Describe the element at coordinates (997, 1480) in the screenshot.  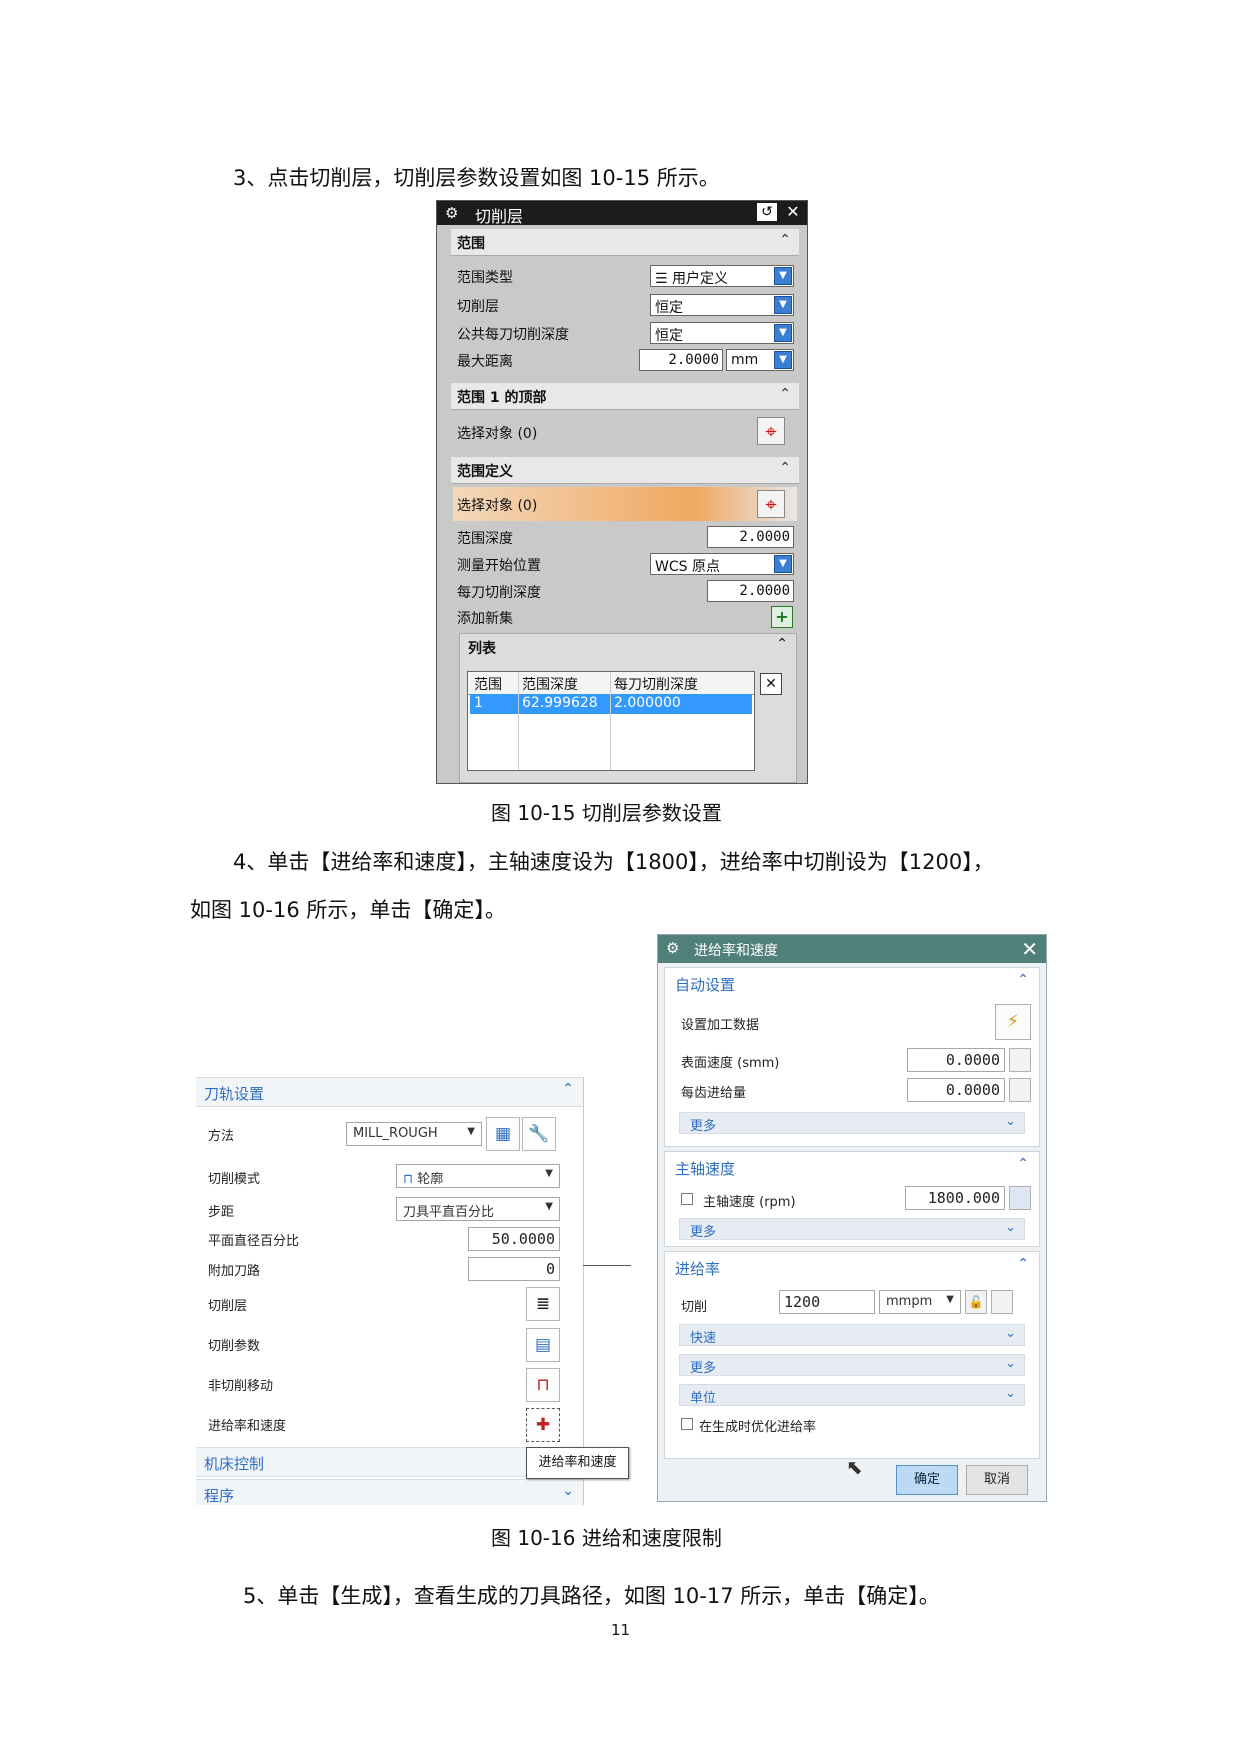
I see `cancel-button: 取消` at that location.